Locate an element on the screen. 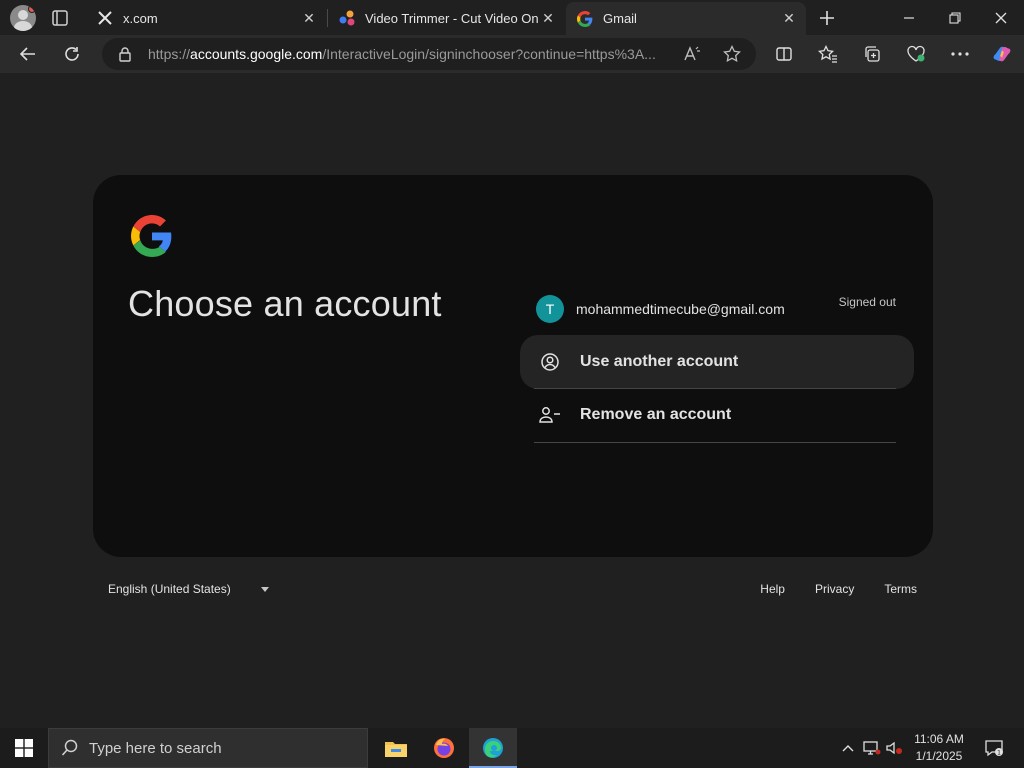 This screenshot has width=1024, height=768. terms-link: Terms is located at coordinates (900, 589).